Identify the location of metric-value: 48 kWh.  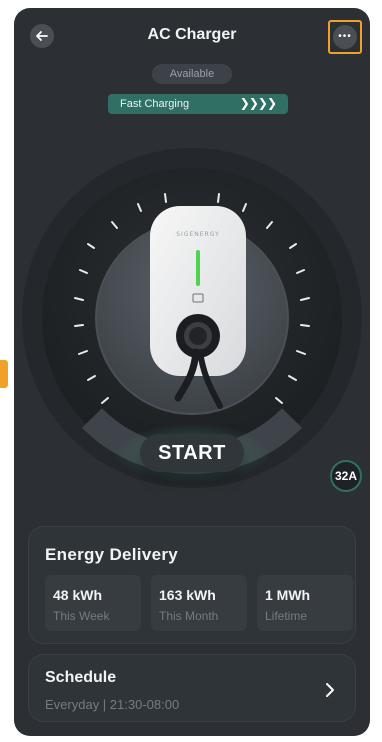
(78, 595).